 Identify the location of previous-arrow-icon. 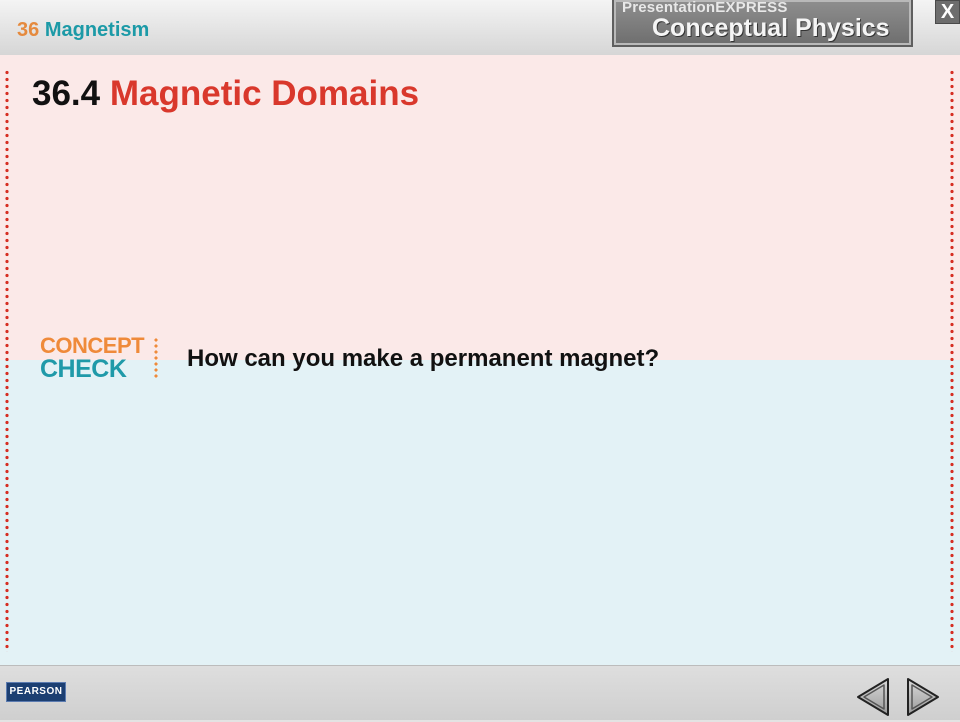
(873, 697).